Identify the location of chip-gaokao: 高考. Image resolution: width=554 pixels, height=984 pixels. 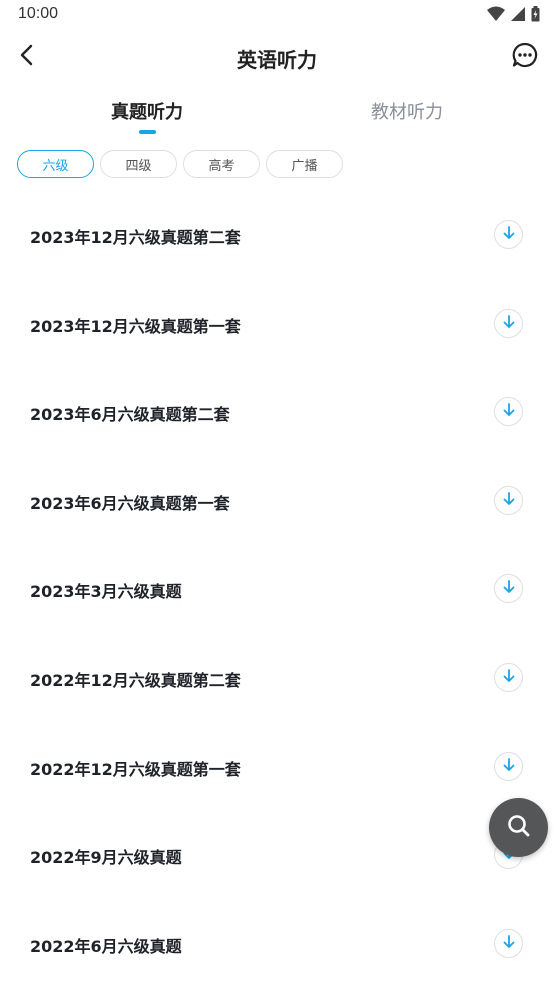
(221, 164).